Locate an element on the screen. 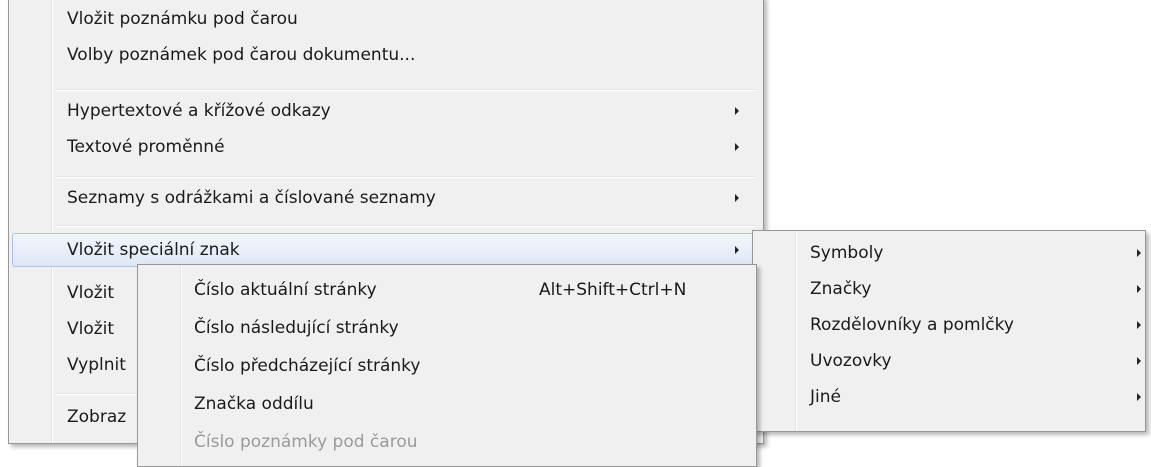 The height and width of the screenshot is (467, 1151). menu-item-label: Značka oddílu is located at coordinates (254, 404).